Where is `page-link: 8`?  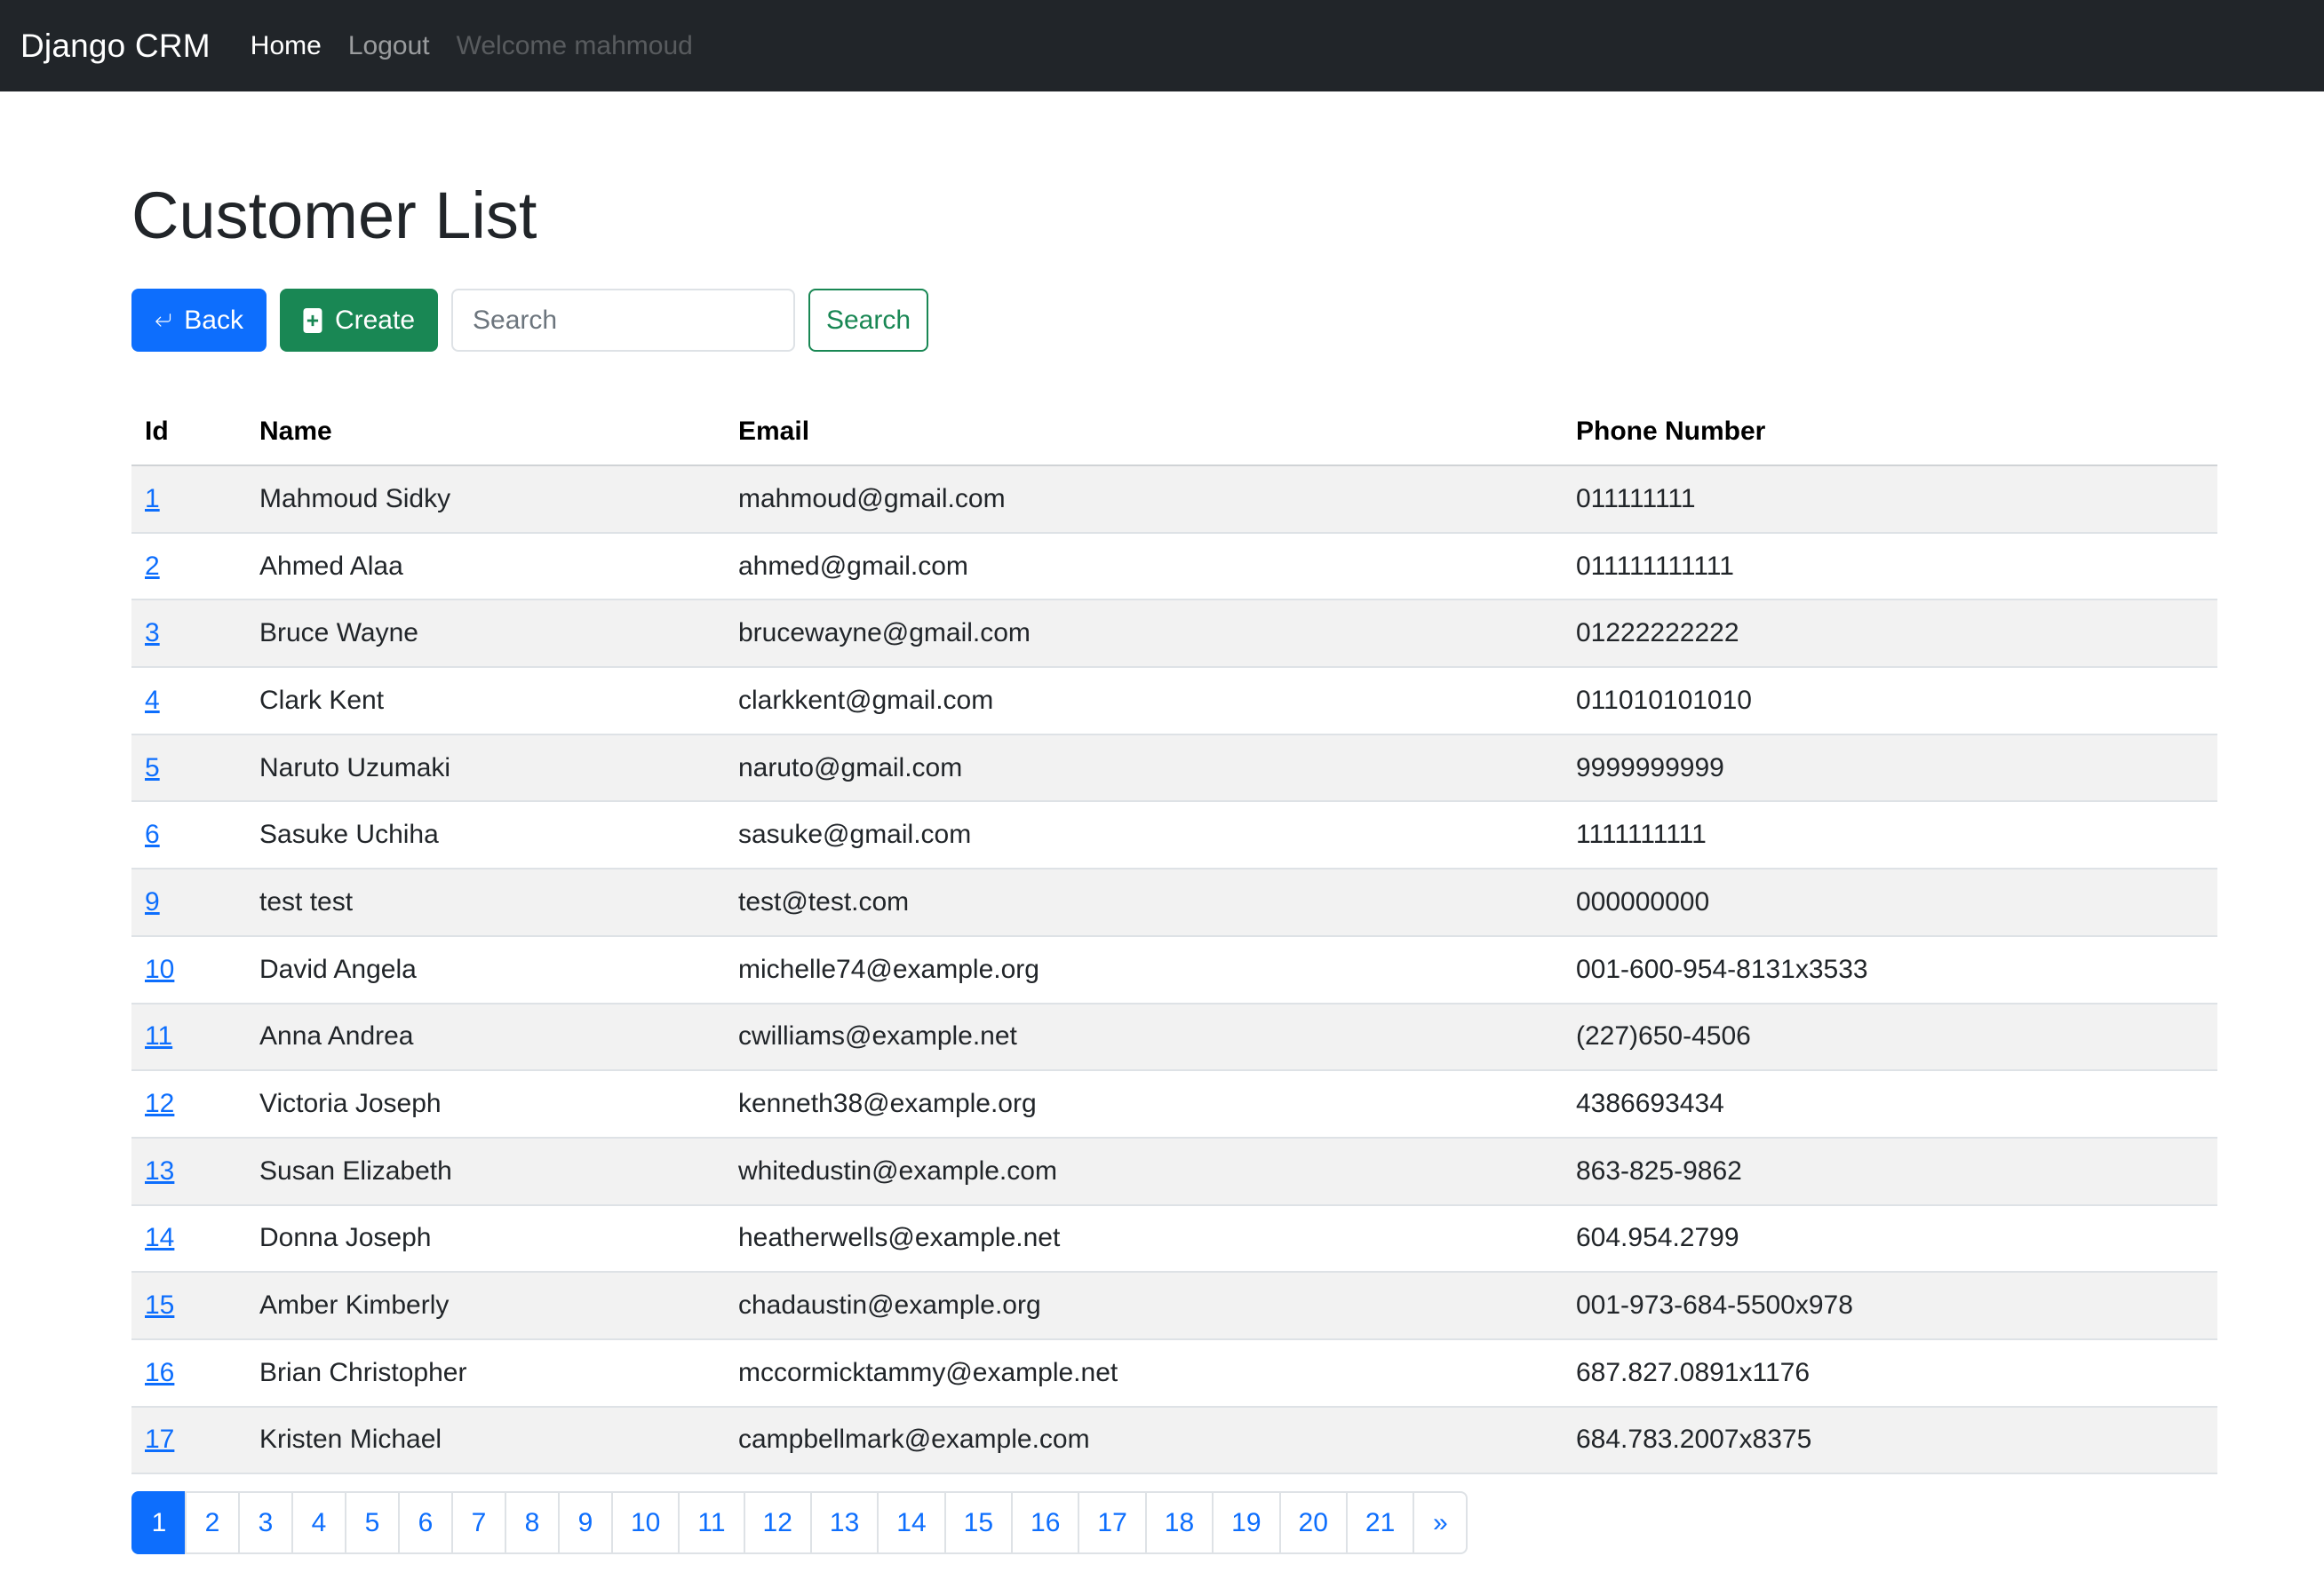 page-link: 8 is located at coordinates (532, 1522).